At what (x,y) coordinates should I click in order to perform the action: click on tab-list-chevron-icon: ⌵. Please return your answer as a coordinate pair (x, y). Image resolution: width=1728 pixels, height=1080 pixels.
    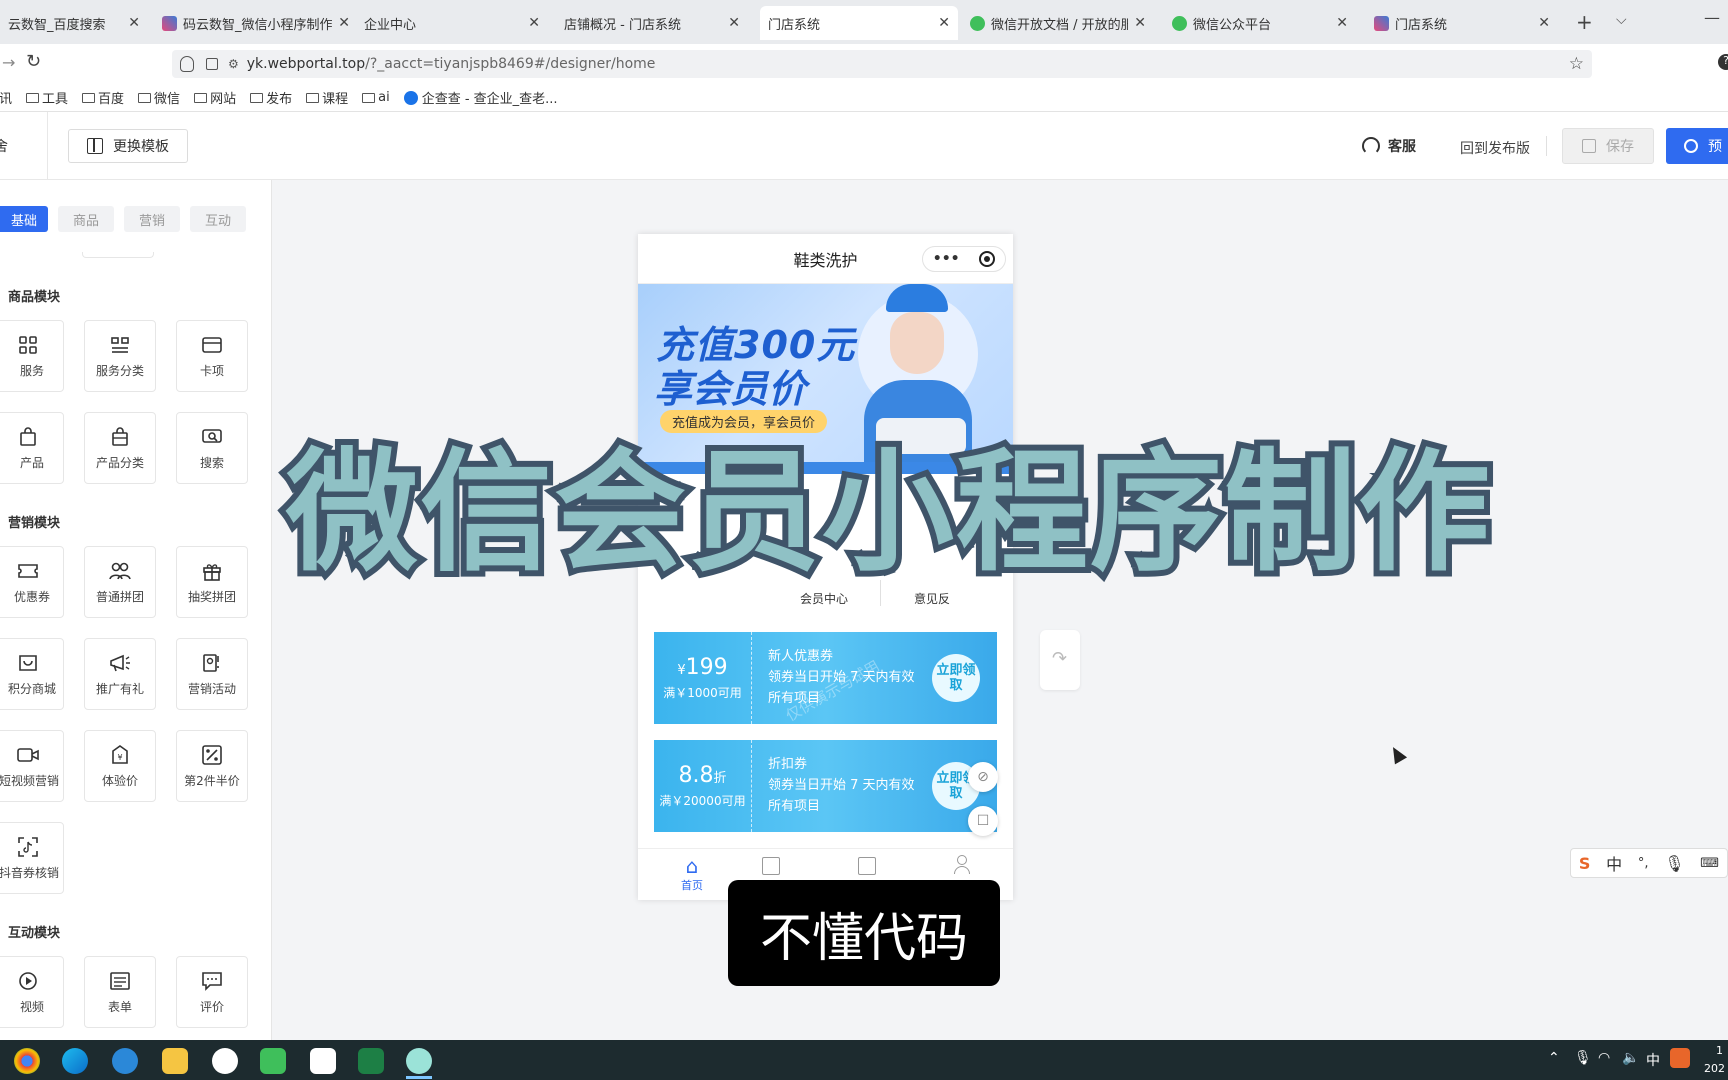
    Looking at the image, I should click on (1621, 20).